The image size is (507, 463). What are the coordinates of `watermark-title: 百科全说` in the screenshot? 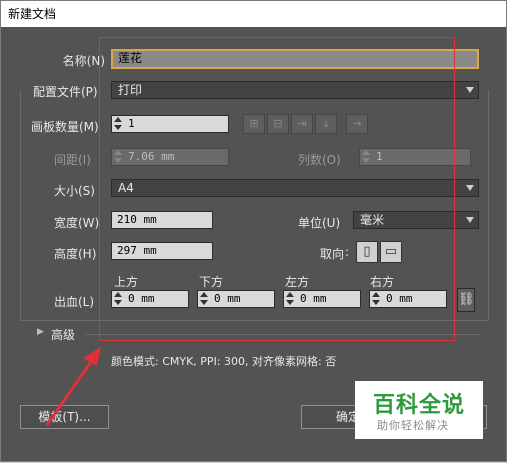 It's located at (419, 405).